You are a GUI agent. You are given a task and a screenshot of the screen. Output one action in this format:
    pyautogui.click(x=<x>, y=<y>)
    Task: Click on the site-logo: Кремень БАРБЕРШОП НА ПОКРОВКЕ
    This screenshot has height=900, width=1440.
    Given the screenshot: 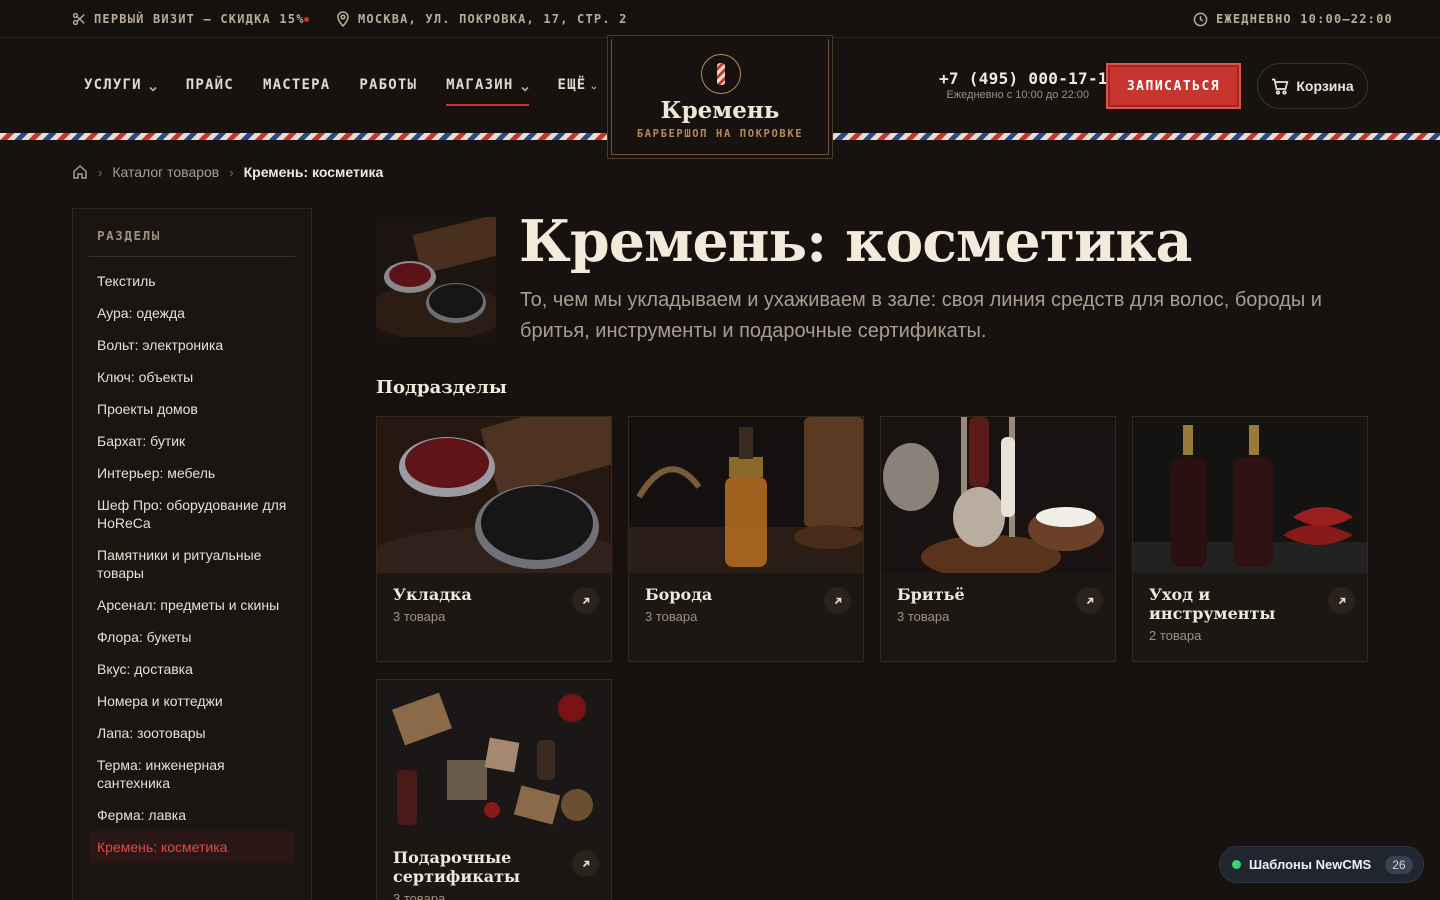 What is the action you would take?
    pyautogui.click(x=720, y=97)
    